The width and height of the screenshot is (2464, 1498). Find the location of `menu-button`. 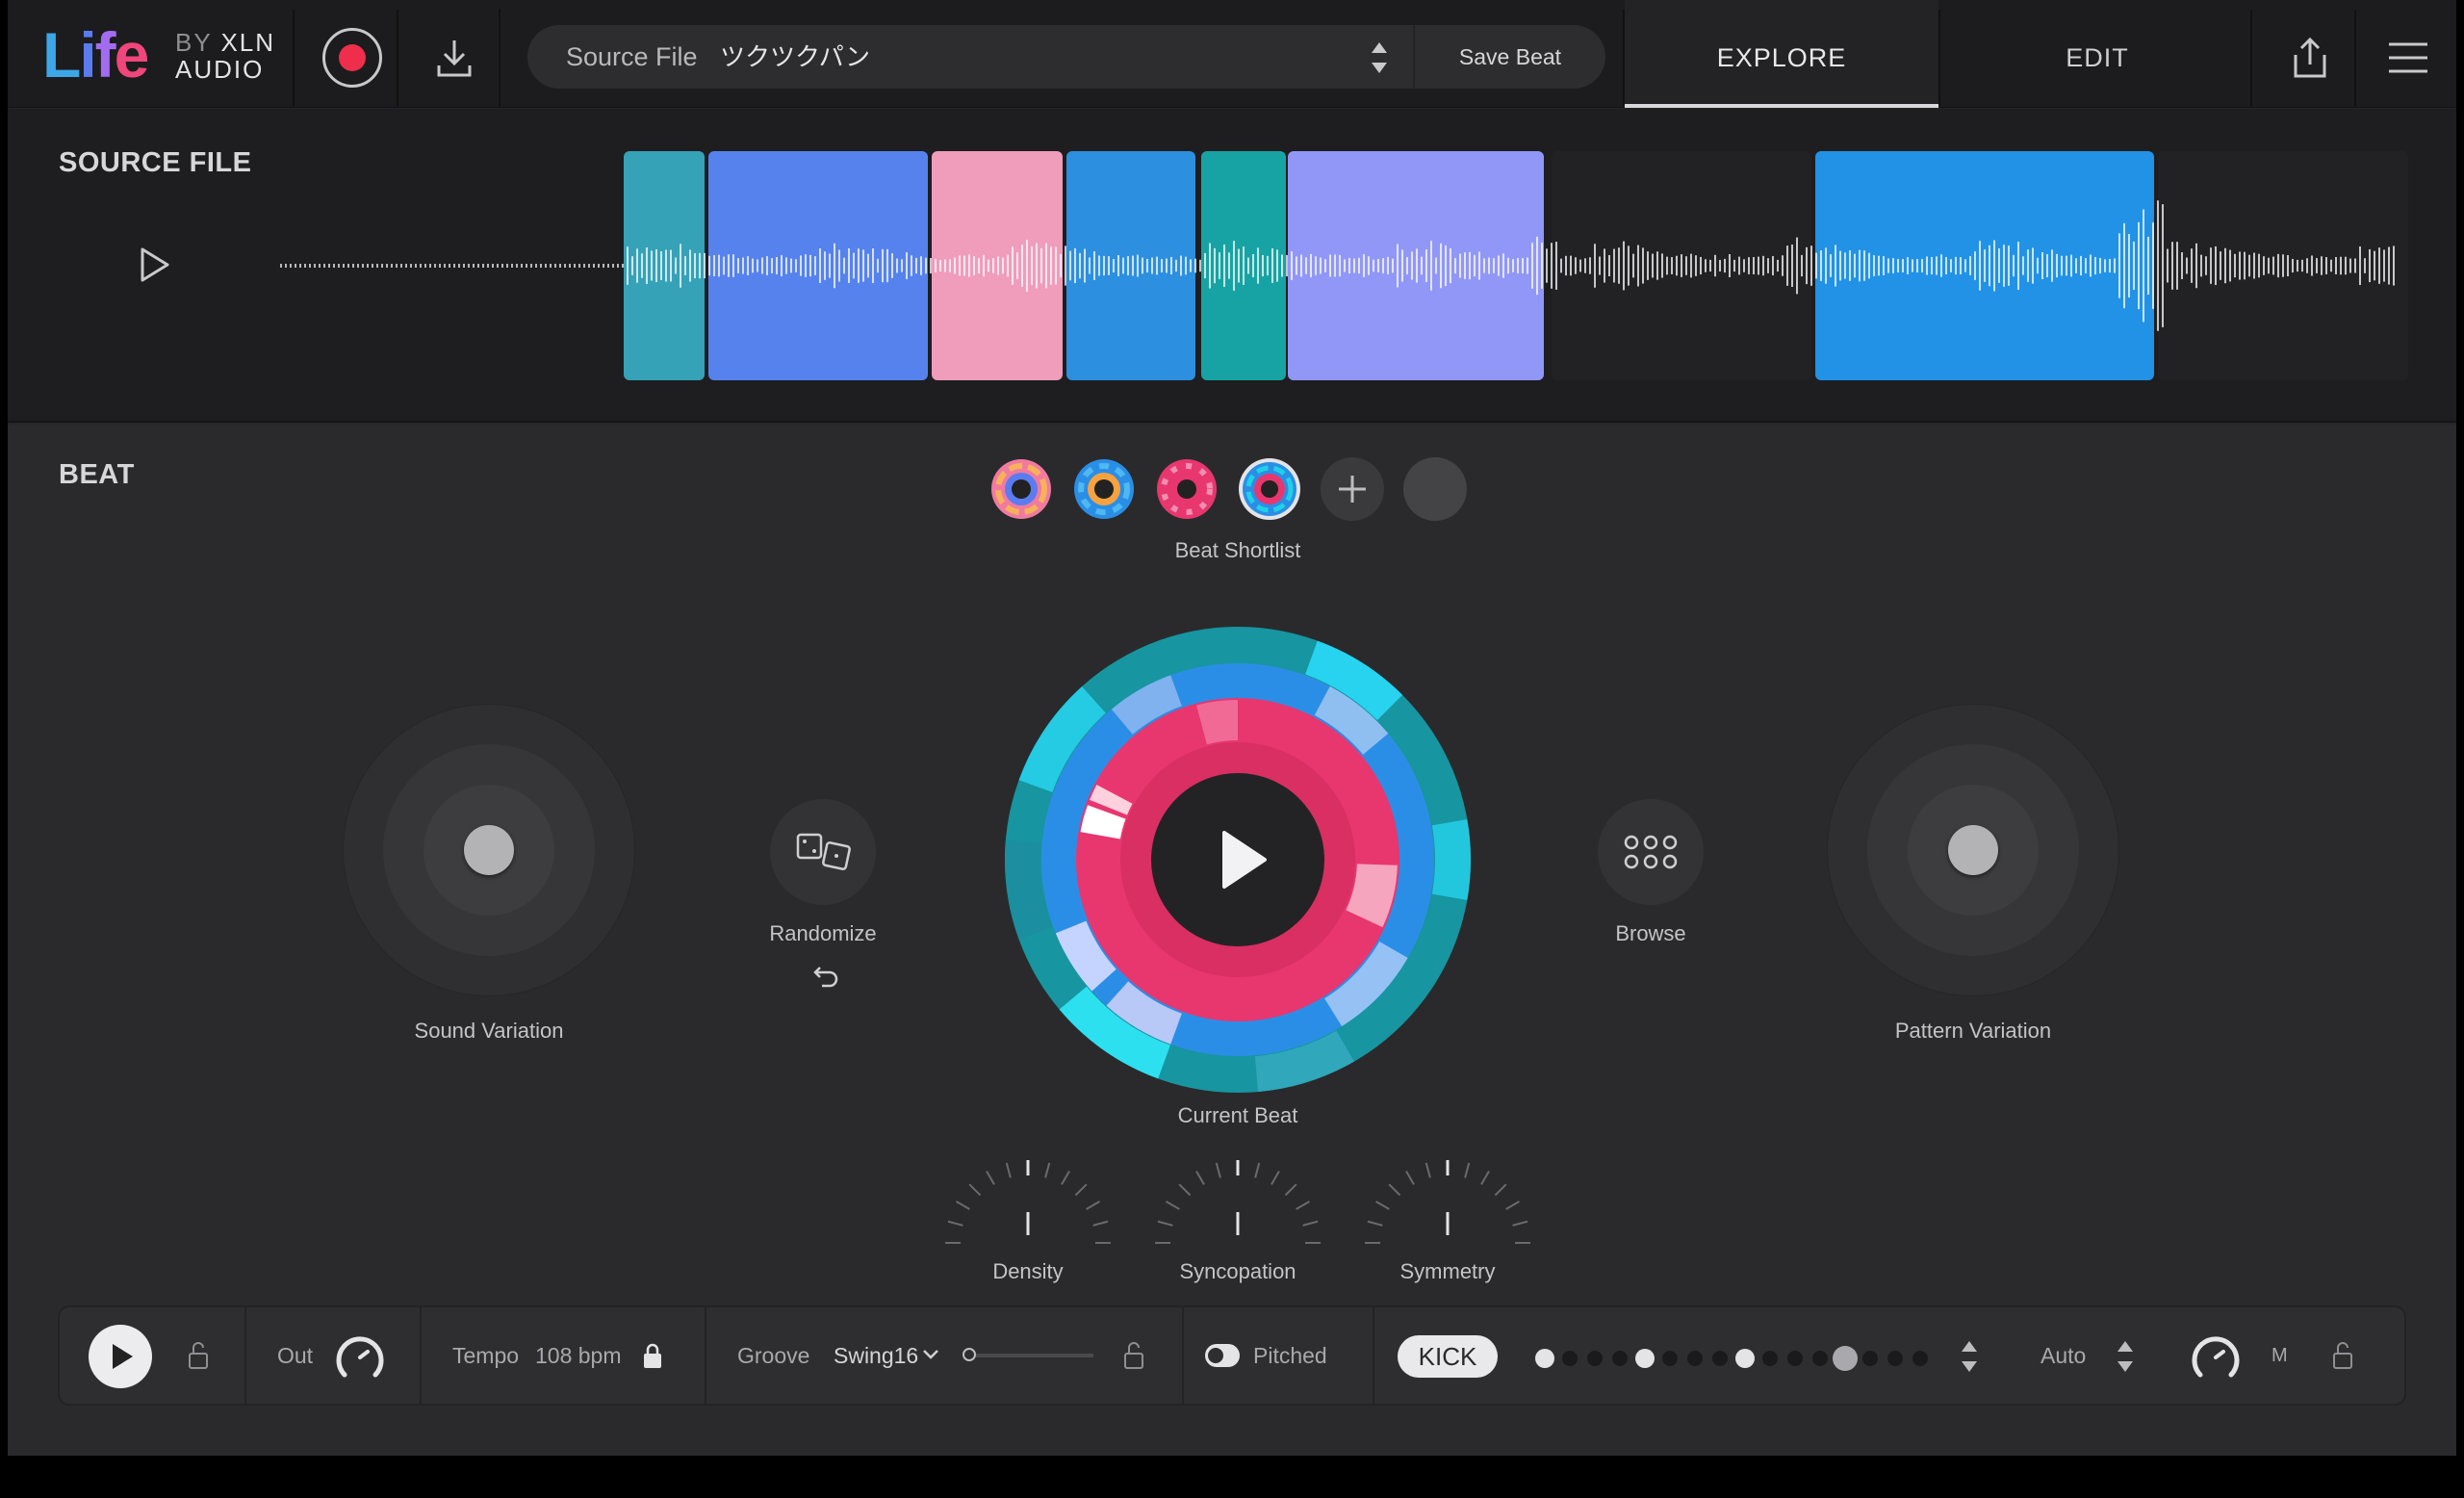

menu-button is located at coordinates (2407, 58).